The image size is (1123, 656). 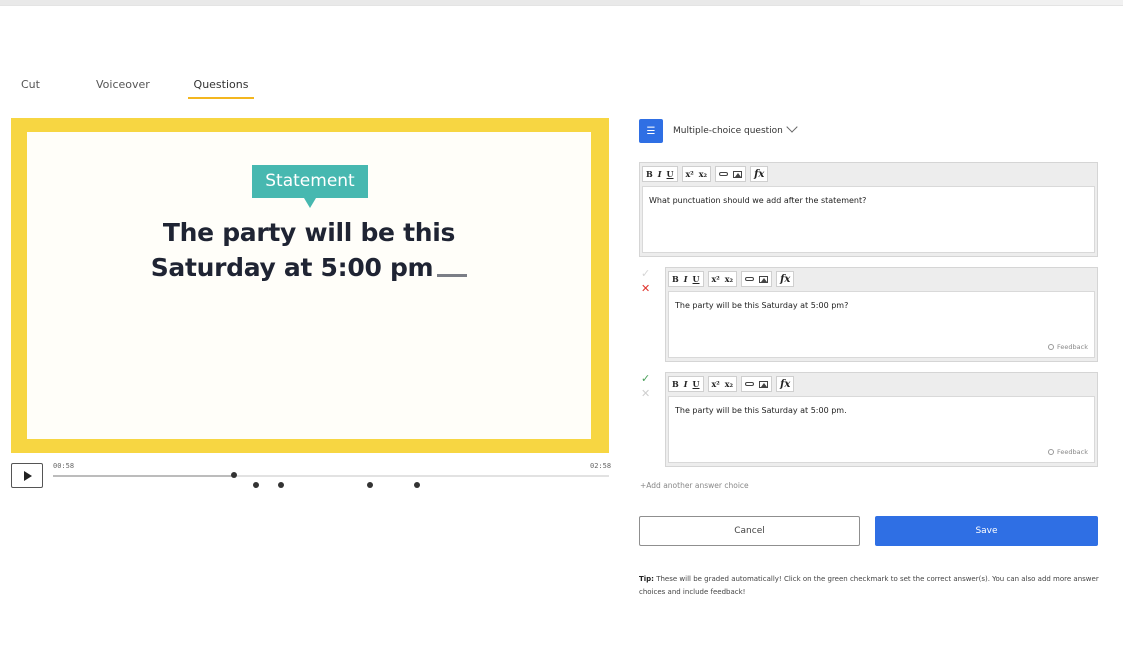 What do you see at coordinates (233, 475) in the screenshot?
I see `timeline-scrubber` at bounding box center [233, 475].